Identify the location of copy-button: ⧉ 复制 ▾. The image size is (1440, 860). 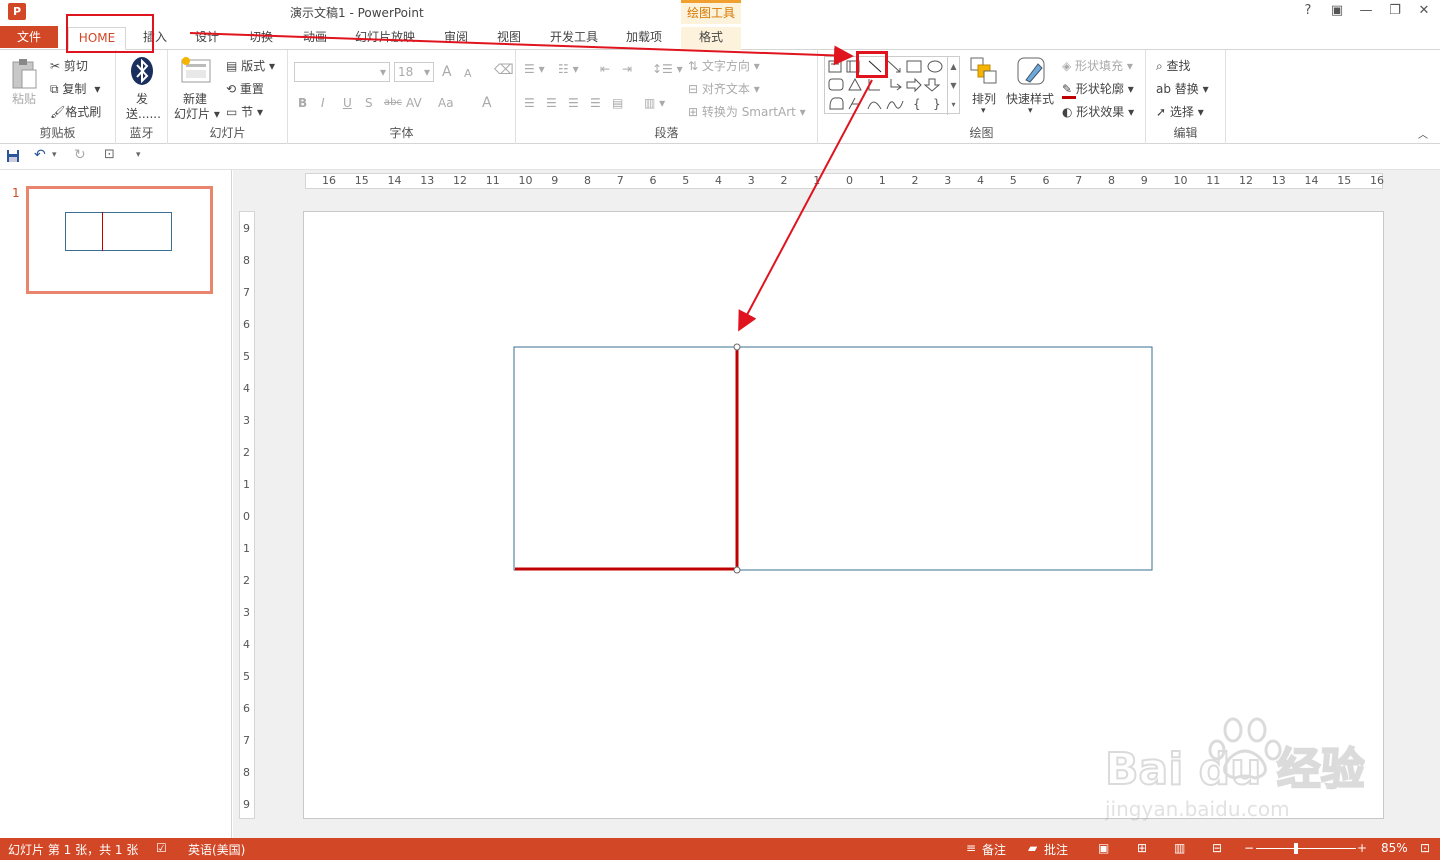
(75, 88).